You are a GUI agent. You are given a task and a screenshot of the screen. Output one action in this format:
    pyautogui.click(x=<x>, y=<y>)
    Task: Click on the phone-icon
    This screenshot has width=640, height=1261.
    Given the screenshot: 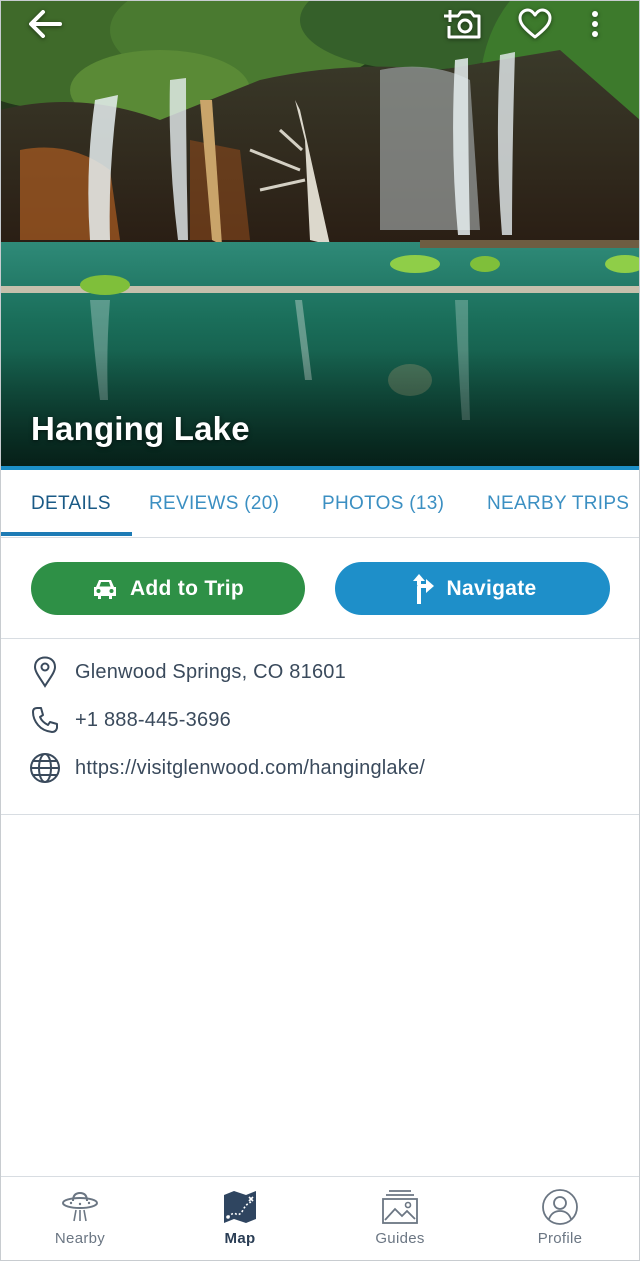 What is the action you would take?
    pyautogui.click(x=45, y=720)
    